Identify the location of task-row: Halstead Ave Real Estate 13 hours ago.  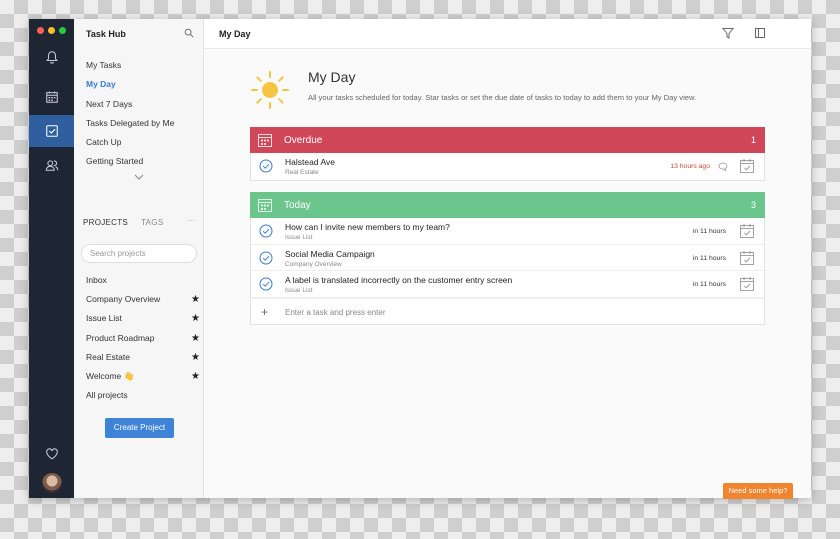
(507, 166).